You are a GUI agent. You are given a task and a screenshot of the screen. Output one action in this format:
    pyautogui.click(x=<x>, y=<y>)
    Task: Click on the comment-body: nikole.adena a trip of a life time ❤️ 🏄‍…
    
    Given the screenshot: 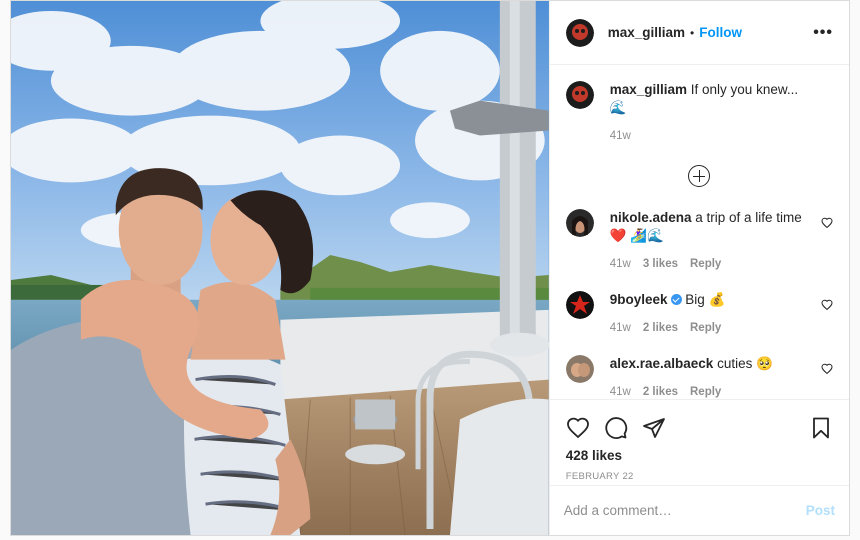 What is the action you would take?
    pyautogui.click(x=721, y=241)
    